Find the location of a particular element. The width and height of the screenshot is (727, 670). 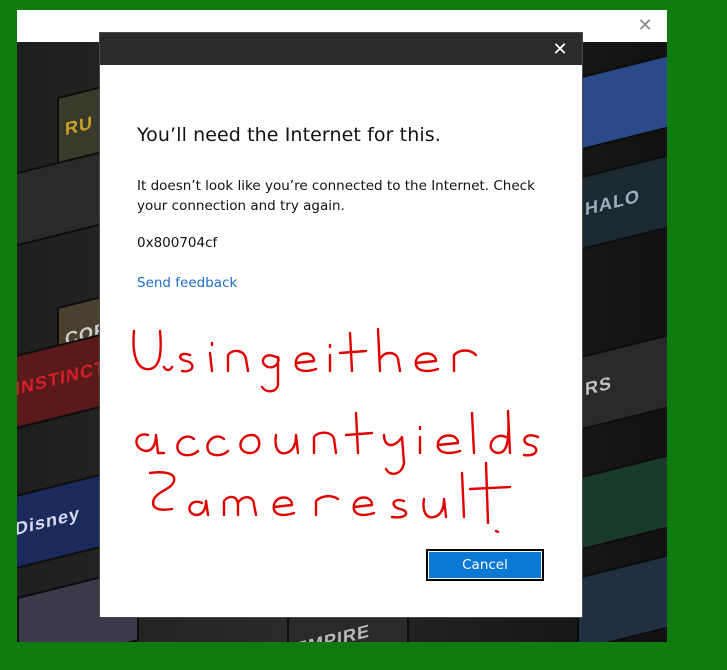

game-tile-label: EMPIRE is located at coordinates (333, 631).